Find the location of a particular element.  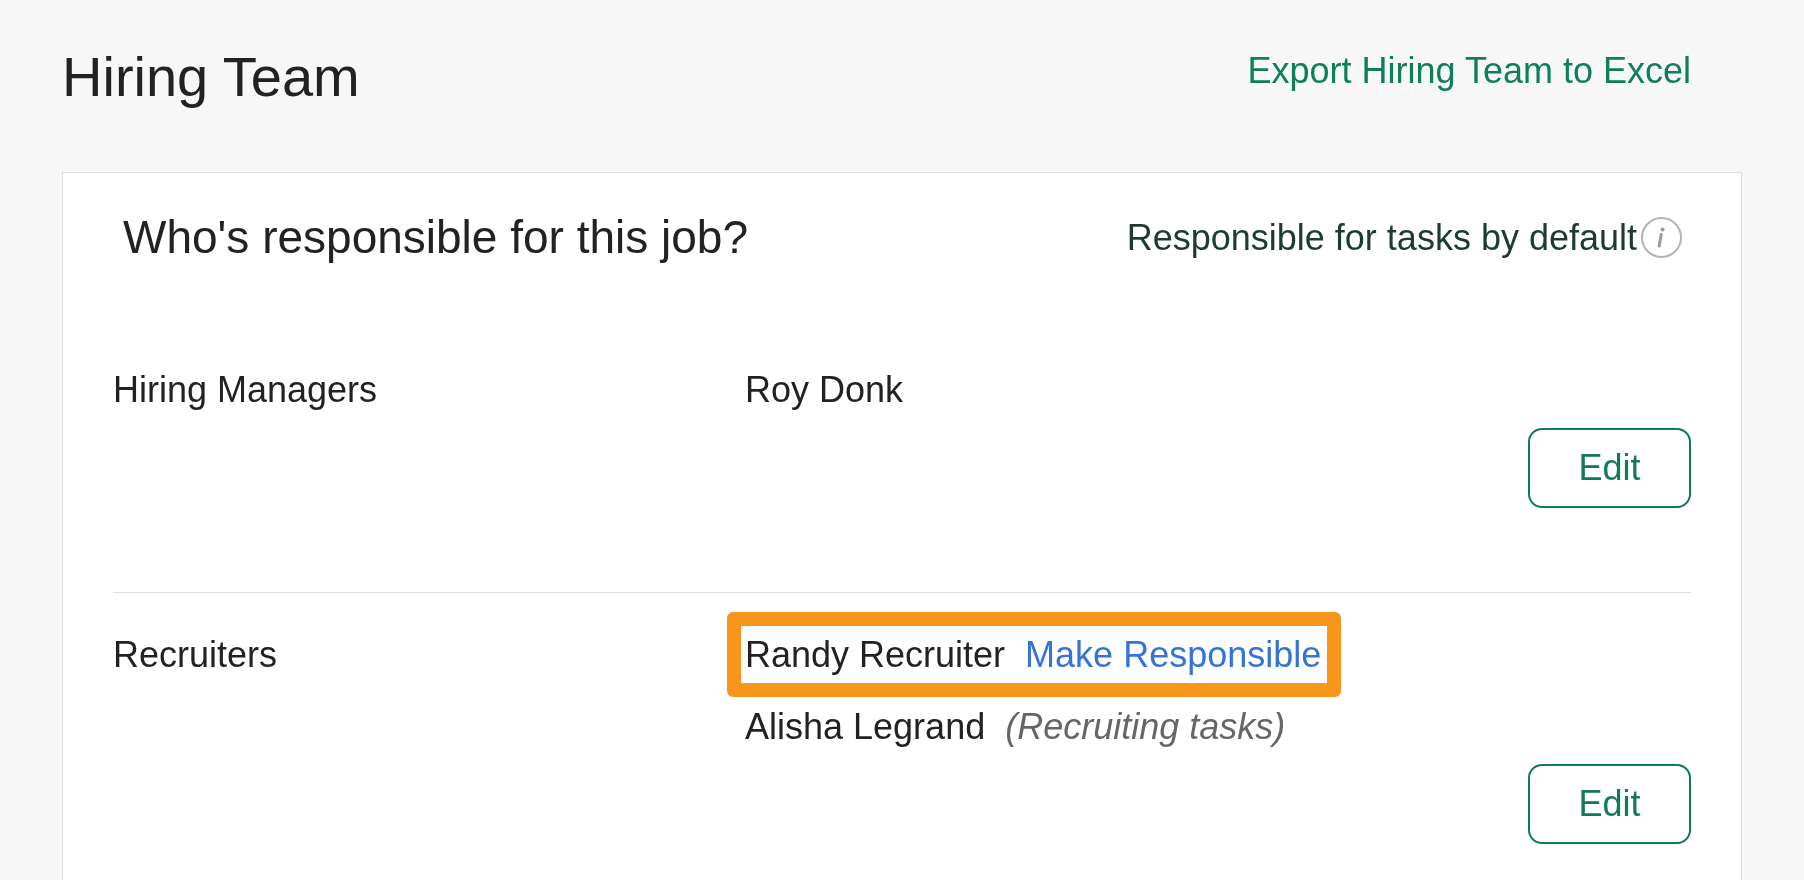

export-link: Export Hiring Team to Excel is located at coordinates (1469, 71).